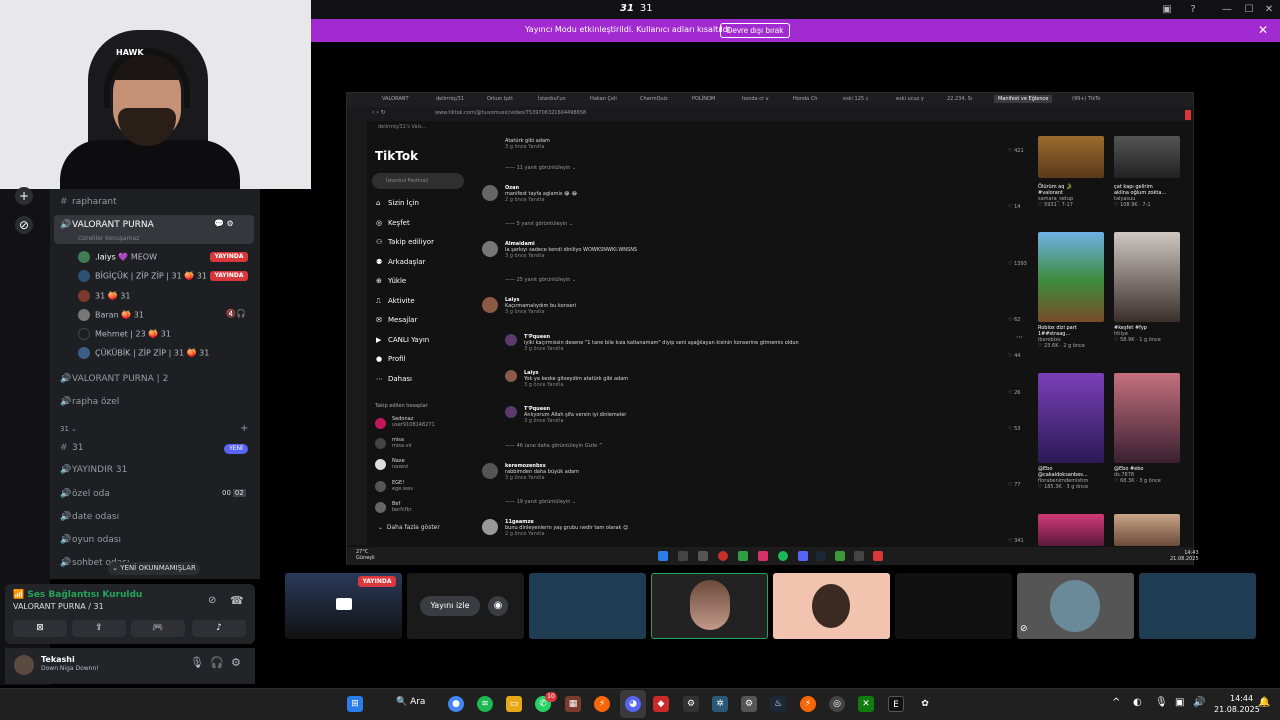 Image resolution: width=1280 pixels, height=720 pixels. I want to click on like-count: ♡ 341, so click(1016, 541).